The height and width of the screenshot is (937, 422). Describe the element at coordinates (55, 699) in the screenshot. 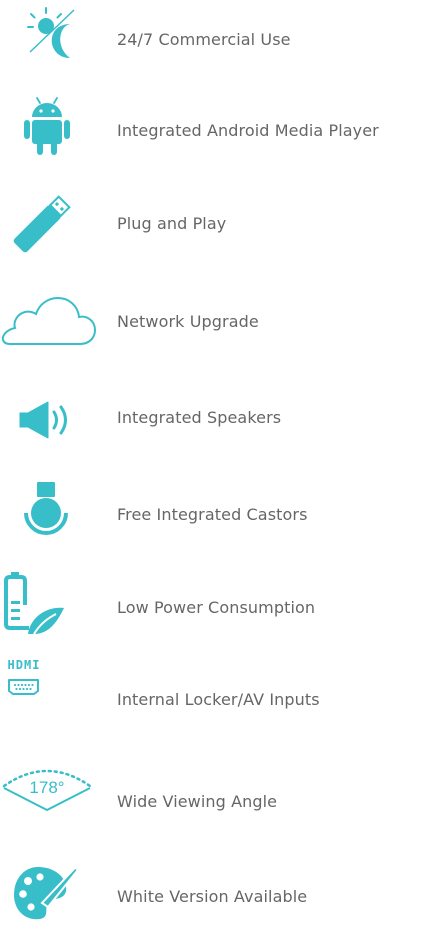

I see `hdmi-vga-icon: HDMI` at that location.